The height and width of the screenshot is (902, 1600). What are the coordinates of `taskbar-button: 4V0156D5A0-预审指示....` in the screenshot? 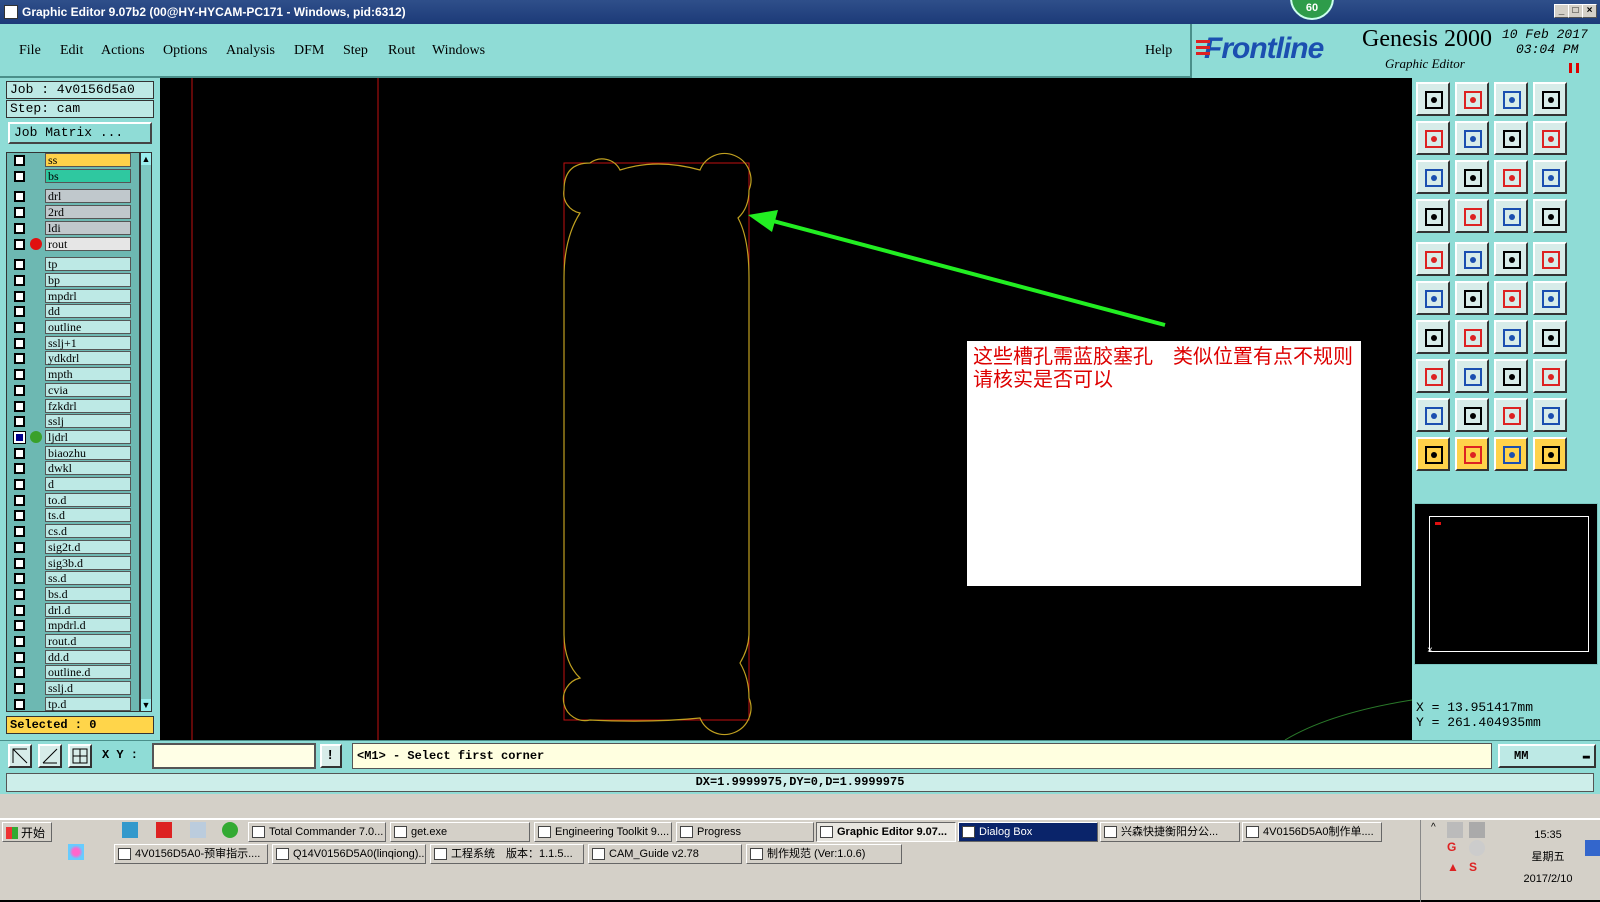 It's located at (191, 854).